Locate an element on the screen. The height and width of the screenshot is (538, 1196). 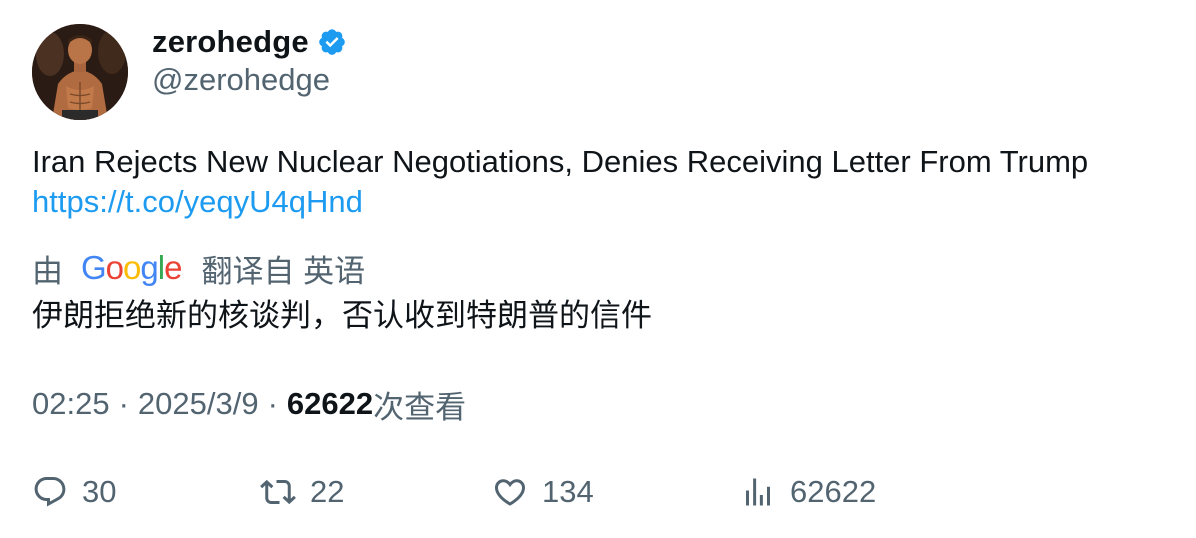
retweet-count: 22 is located at coordinates (327, 491).